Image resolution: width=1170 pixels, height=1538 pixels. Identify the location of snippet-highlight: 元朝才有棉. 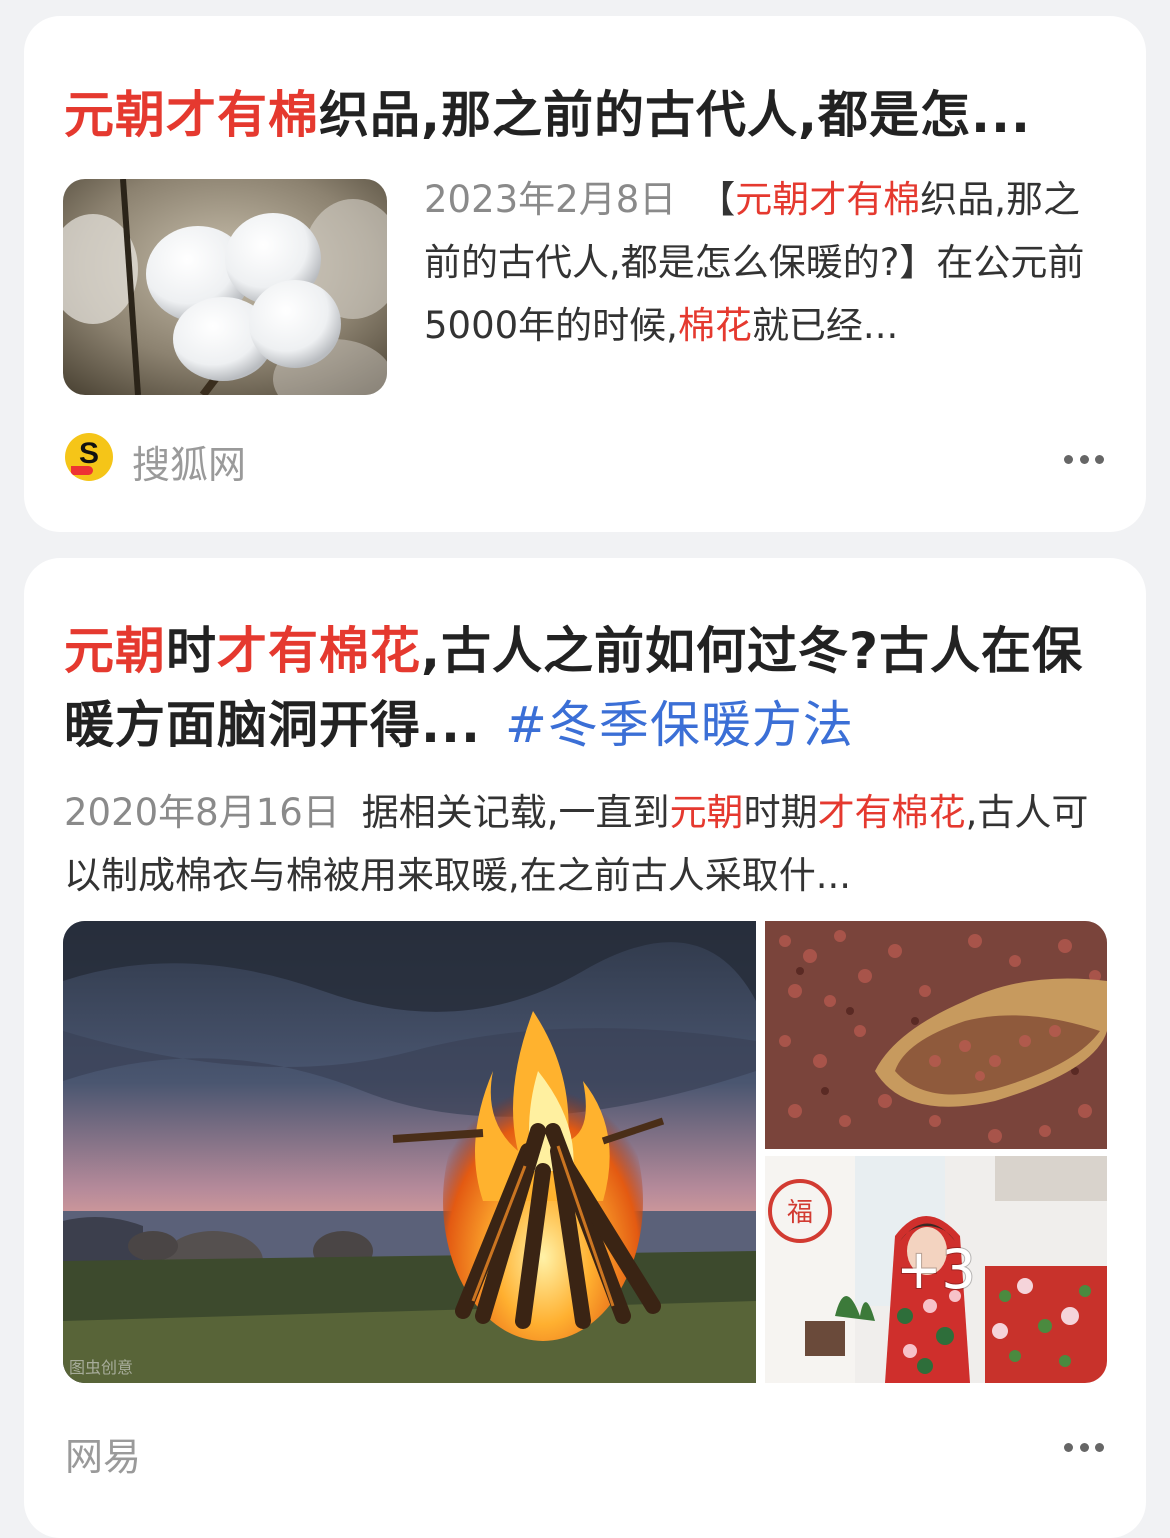
(828, 199).